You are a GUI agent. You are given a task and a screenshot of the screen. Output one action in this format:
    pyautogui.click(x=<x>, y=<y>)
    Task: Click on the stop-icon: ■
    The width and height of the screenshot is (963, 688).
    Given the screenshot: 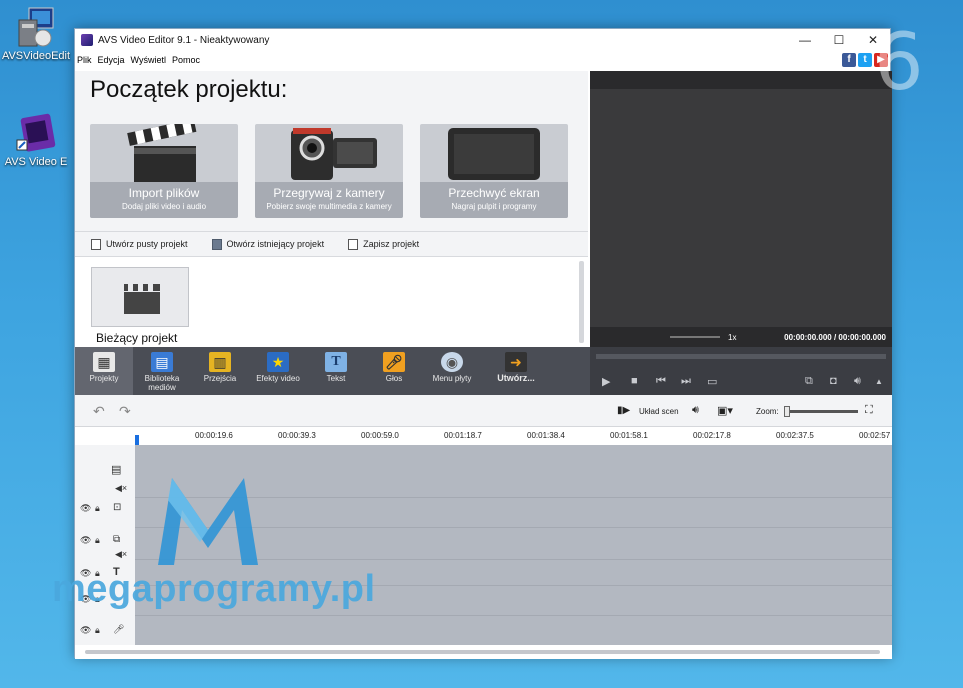 What is the action you would take?
    pyautogui.click(x=634, y=381)
    